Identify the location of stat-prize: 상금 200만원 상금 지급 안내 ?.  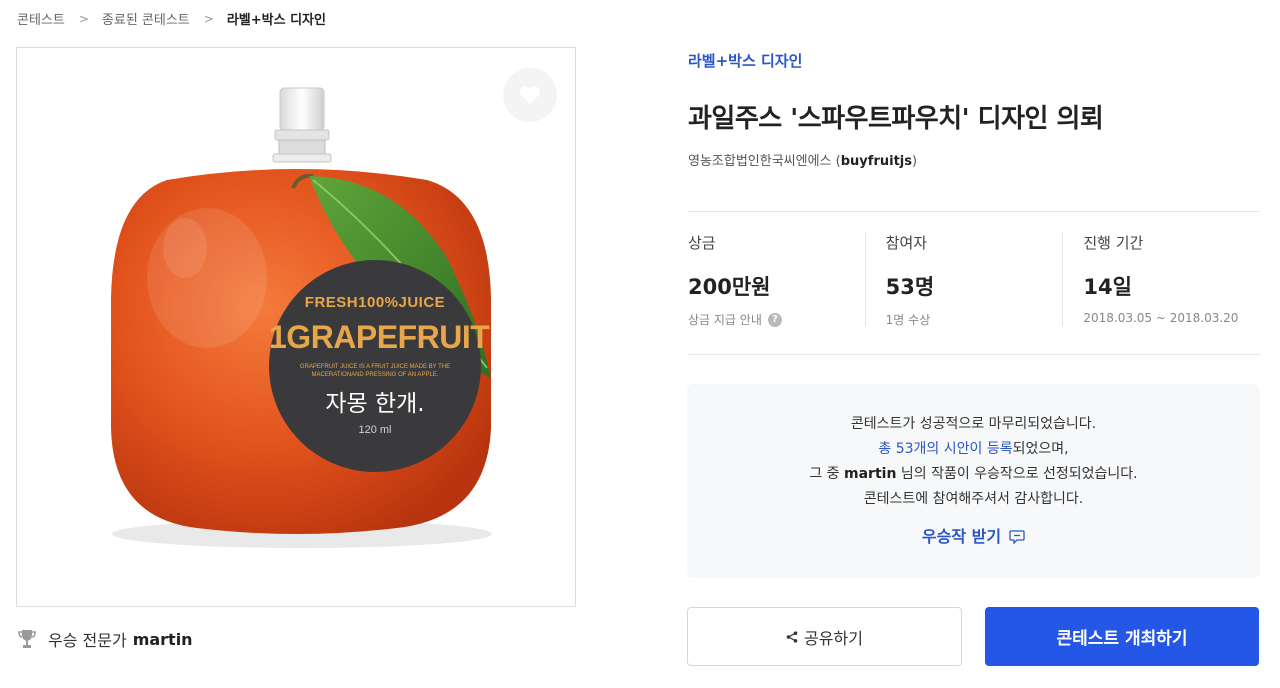
(776, 280).